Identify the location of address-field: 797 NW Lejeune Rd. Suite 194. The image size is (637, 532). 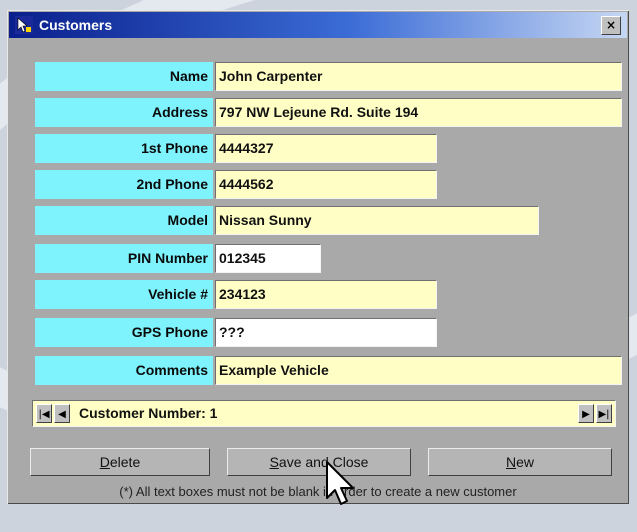
(418, 112).